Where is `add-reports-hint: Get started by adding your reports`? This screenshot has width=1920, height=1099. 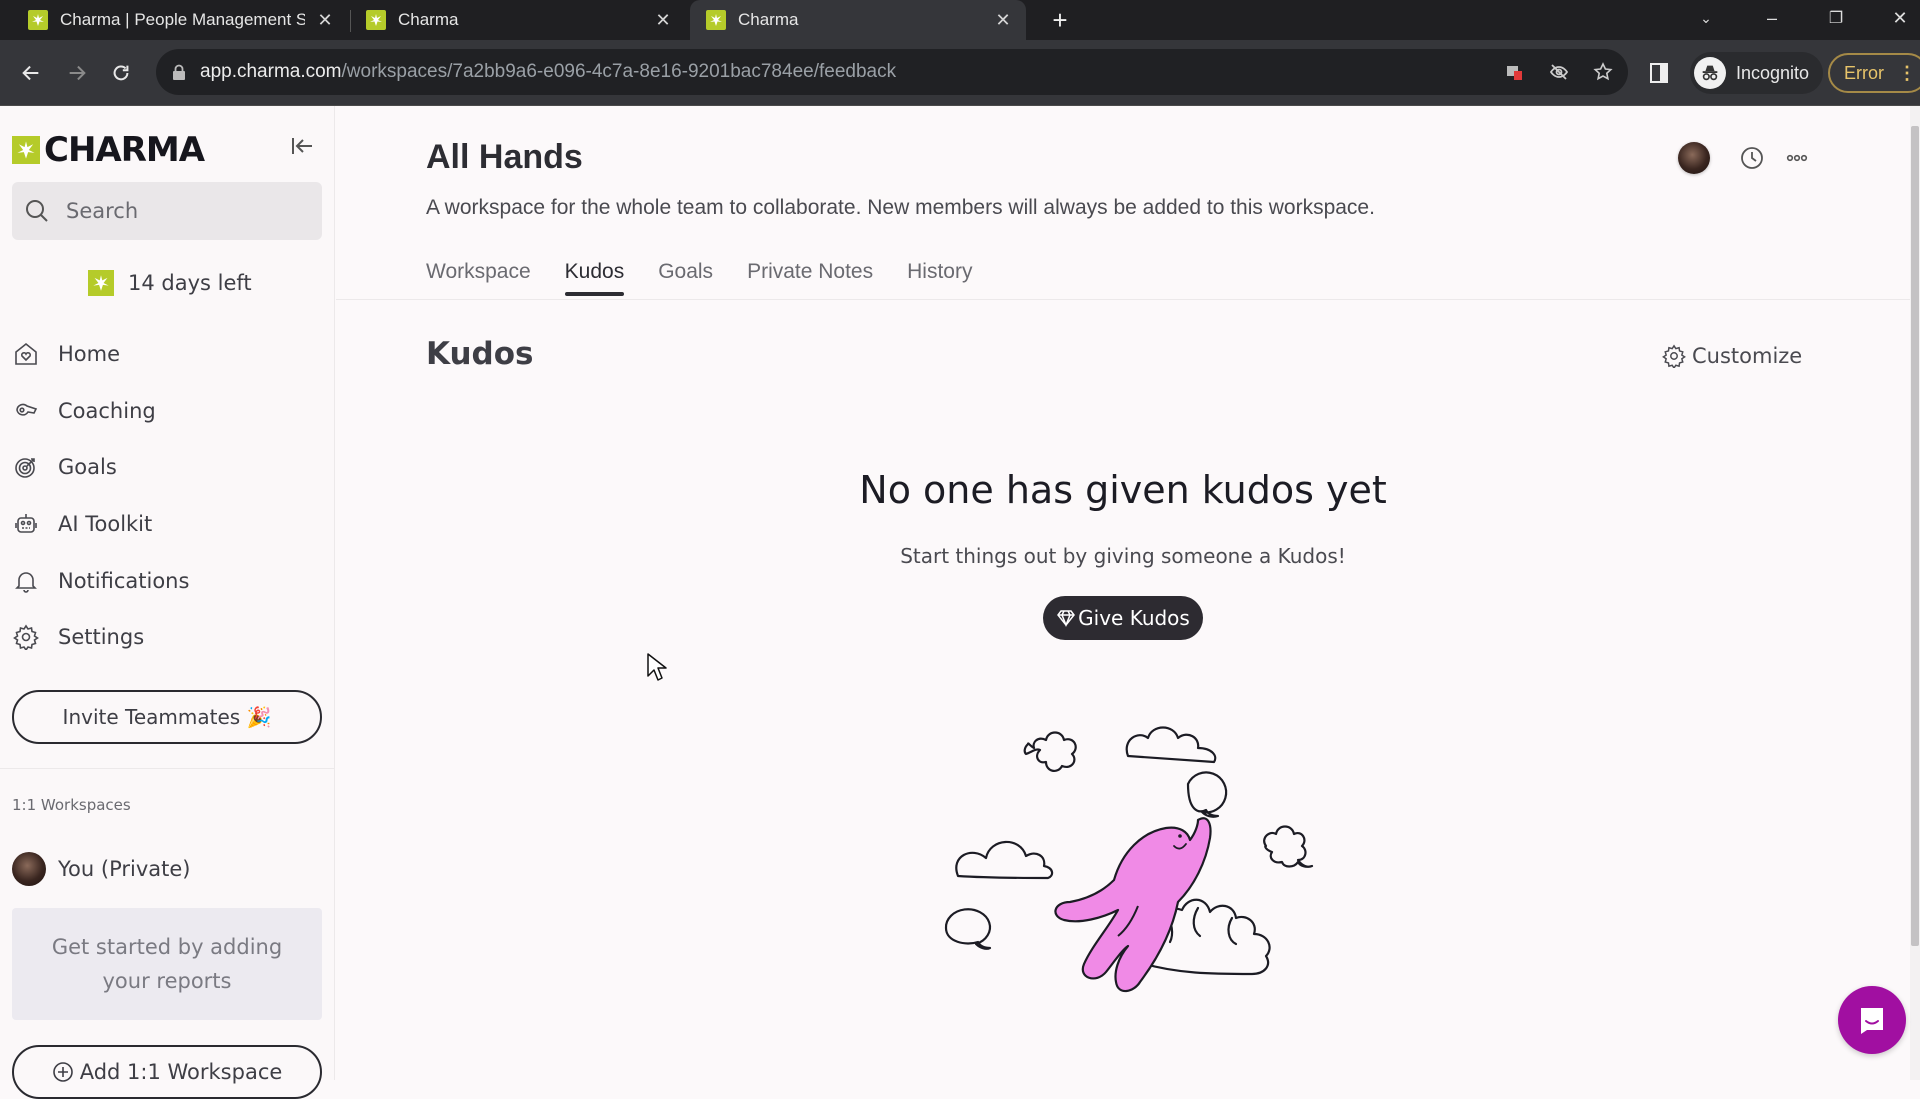
add-reports-hint: Get started by adding your reports is located at coordinates (167, 964).